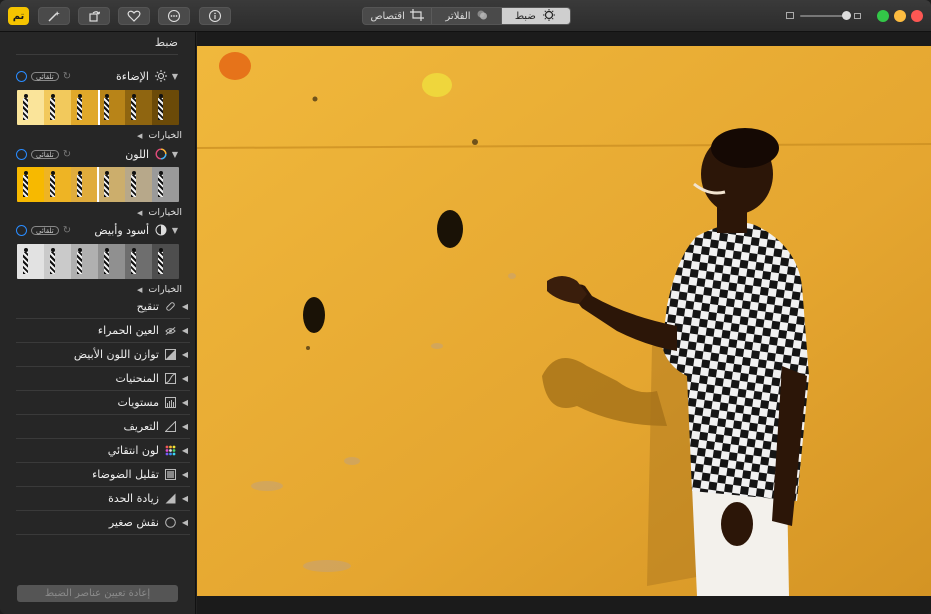  Describe the element at coordinates (170, 402) in the screenshot. I see `levels-icon` at that location.